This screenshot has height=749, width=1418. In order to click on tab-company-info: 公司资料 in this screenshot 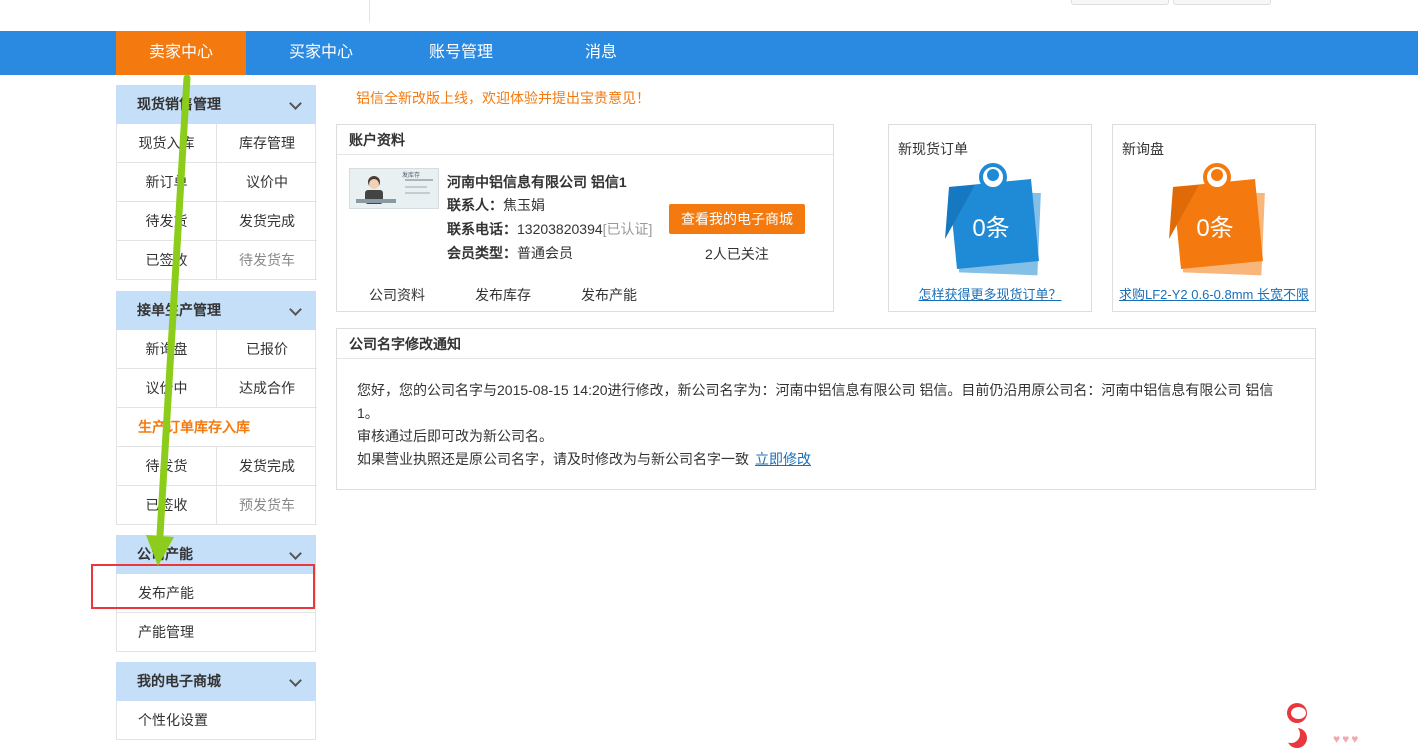, I will do `click(397, 295)`.